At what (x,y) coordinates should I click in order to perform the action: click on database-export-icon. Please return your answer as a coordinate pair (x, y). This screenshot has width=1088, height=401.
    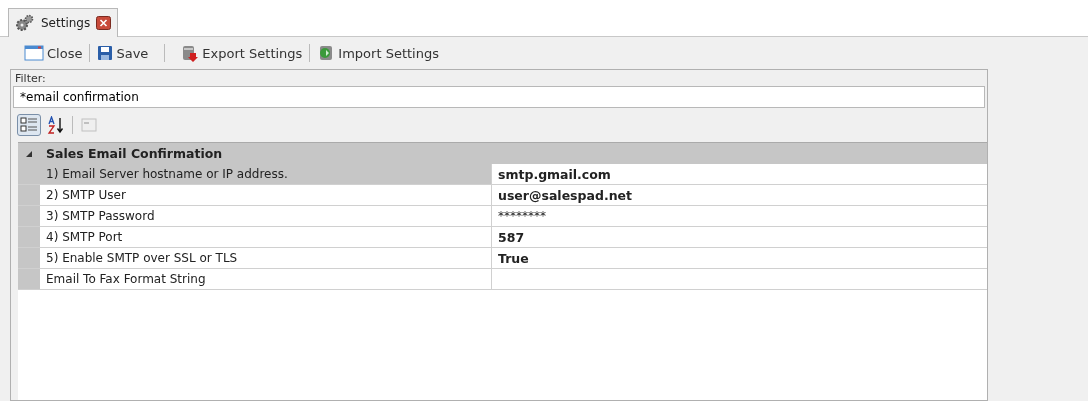
    Looking at the image, I should click on (190, 53).